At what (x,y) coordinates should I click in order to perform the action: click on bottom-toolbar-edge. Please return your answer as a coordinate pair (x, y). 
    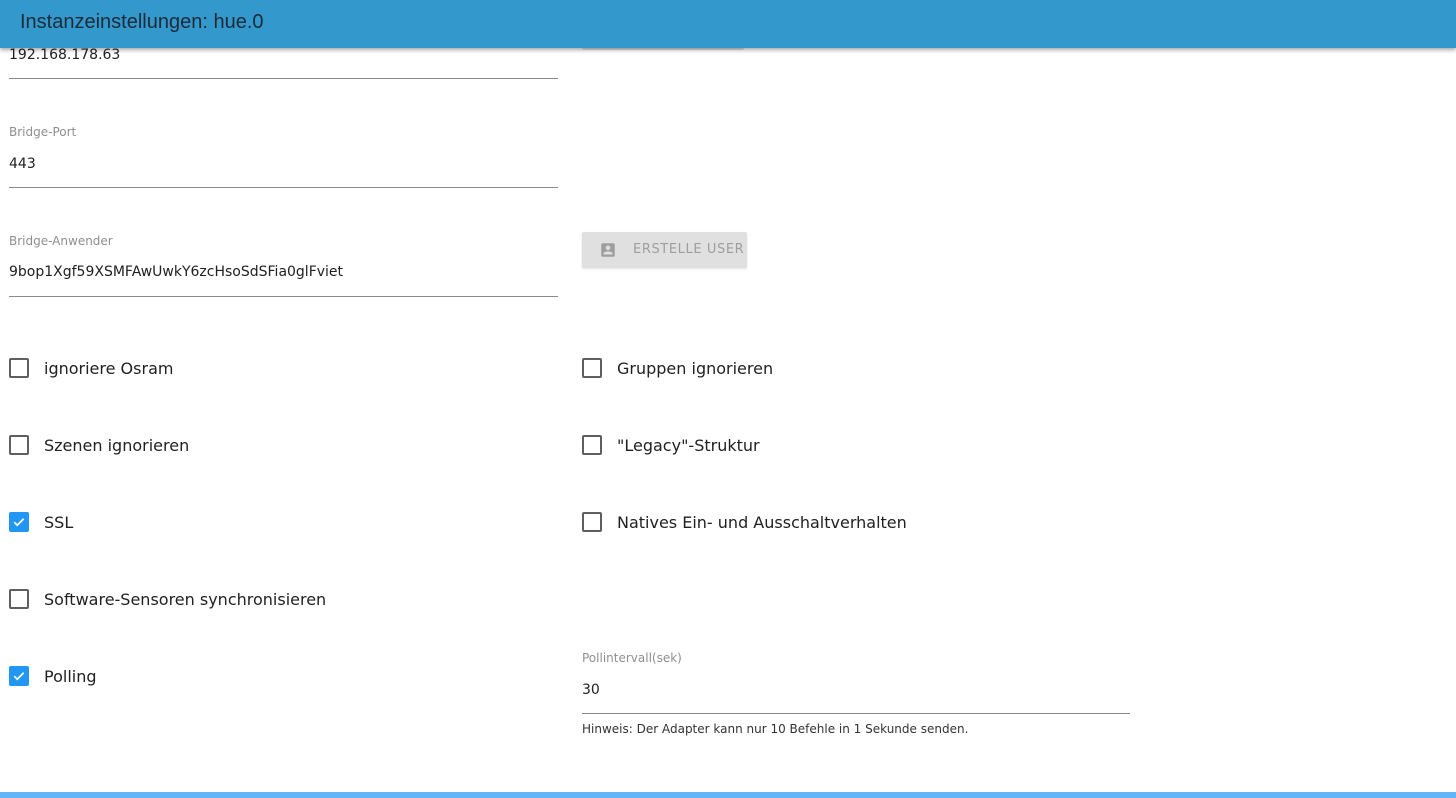
    Looking at the image, I should click on (728, 795).